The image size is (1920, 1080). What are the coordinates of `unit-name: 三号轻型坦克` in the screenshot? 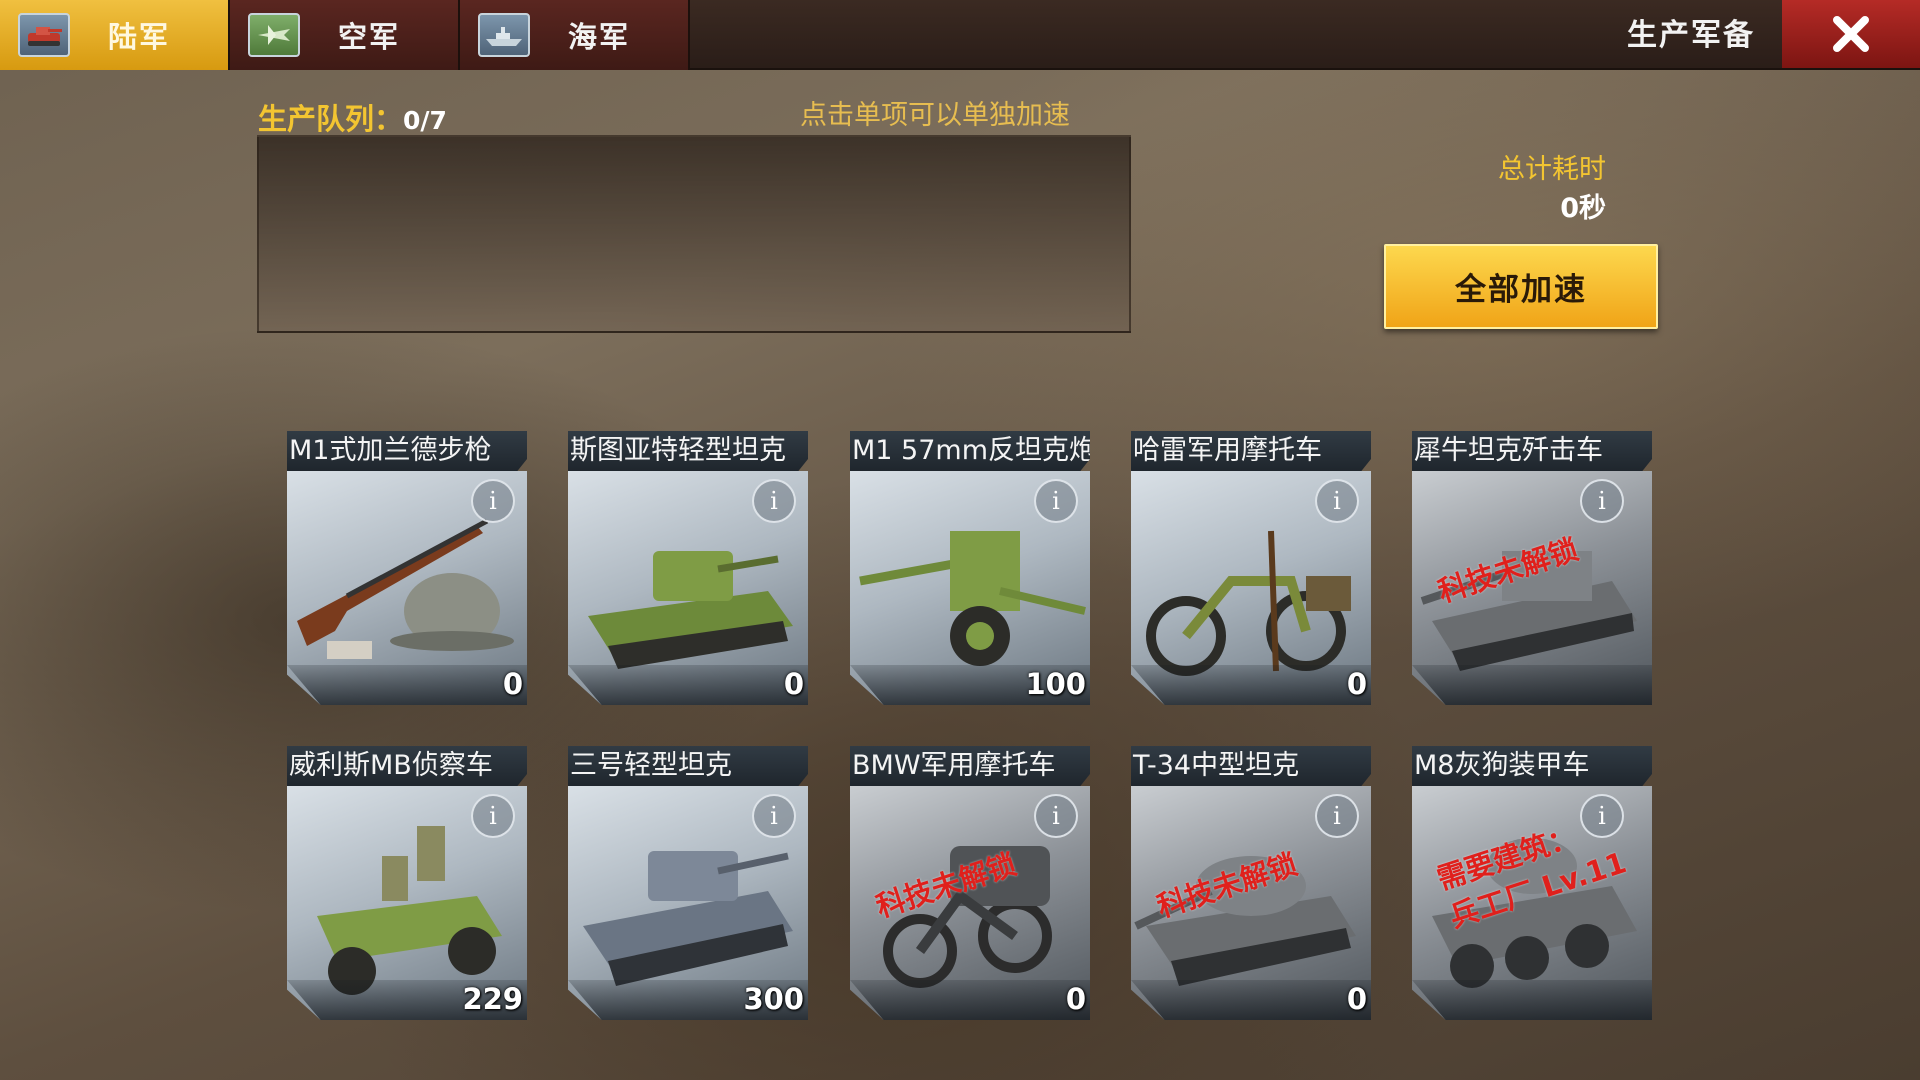 It's located at (688, 766).